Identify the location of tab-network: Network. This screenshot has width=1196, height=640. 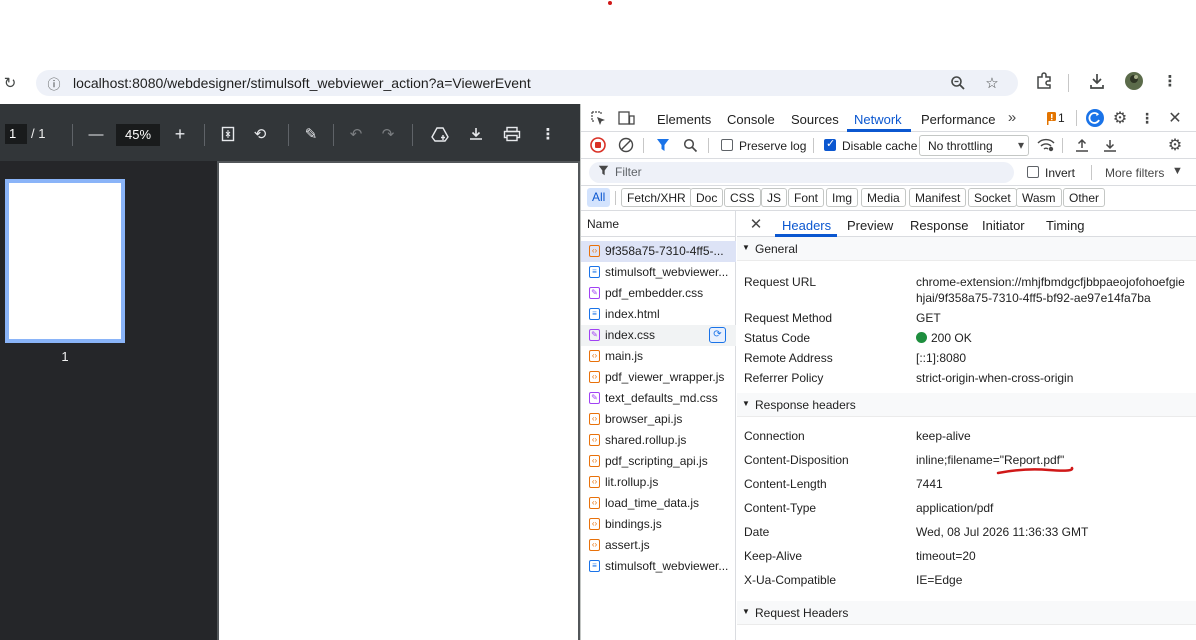
(878, 119).